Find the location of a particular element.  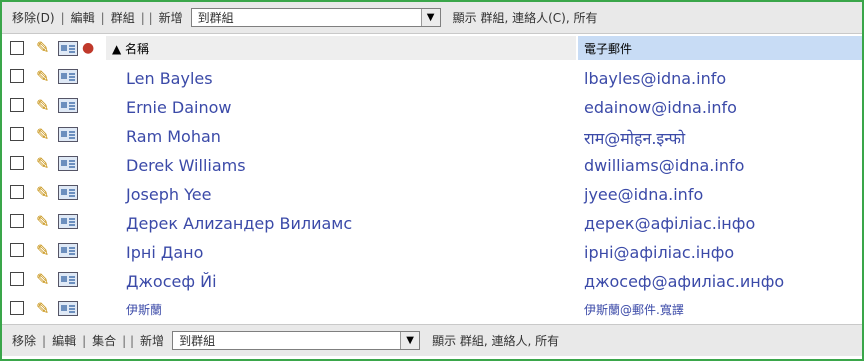

remove-button: 移除 is located at coordinates (24, 340).